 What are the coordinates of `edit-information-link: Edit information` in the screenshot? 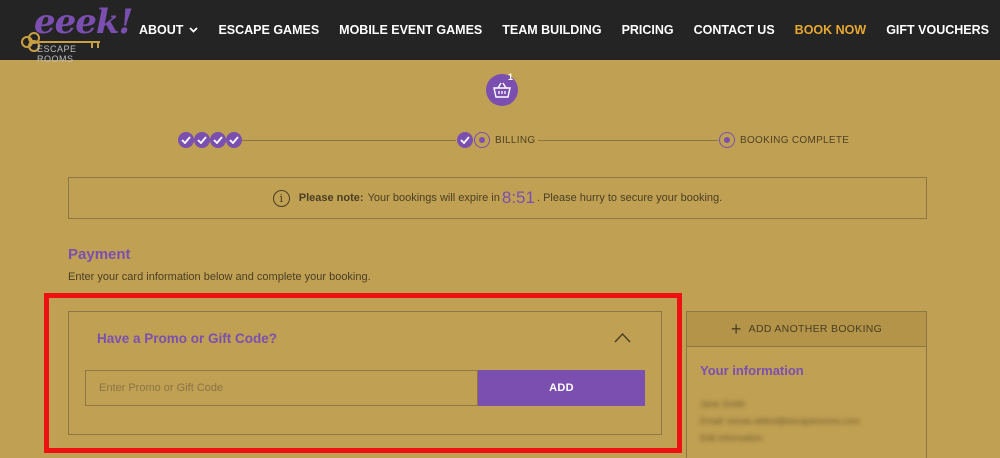 It's located at (731, 438).